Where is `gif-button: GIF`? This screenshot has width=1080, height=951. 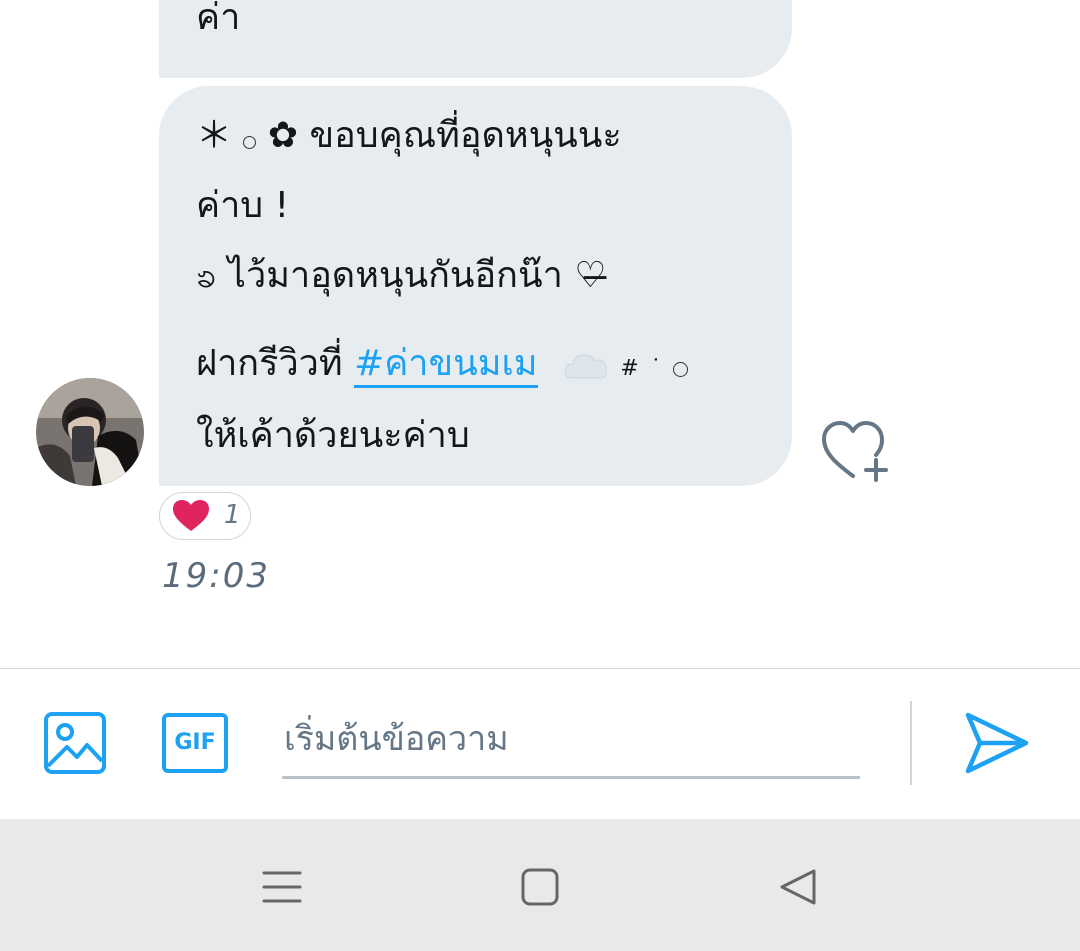 gif-button: GIF is located at coordinates (195, 743).